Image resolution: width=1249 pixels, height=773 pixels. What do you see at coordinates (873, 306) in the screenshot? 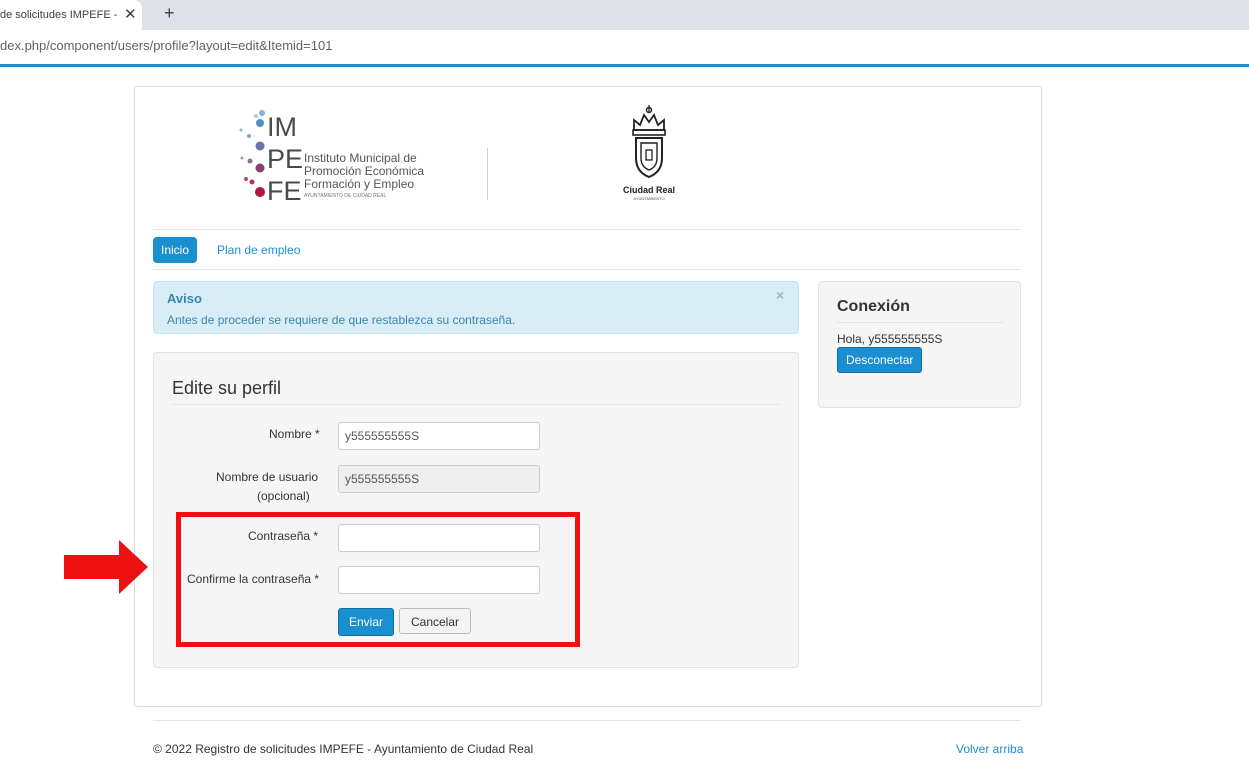
I see `login-module-title: Conexión` at bounding box center [873, 306].